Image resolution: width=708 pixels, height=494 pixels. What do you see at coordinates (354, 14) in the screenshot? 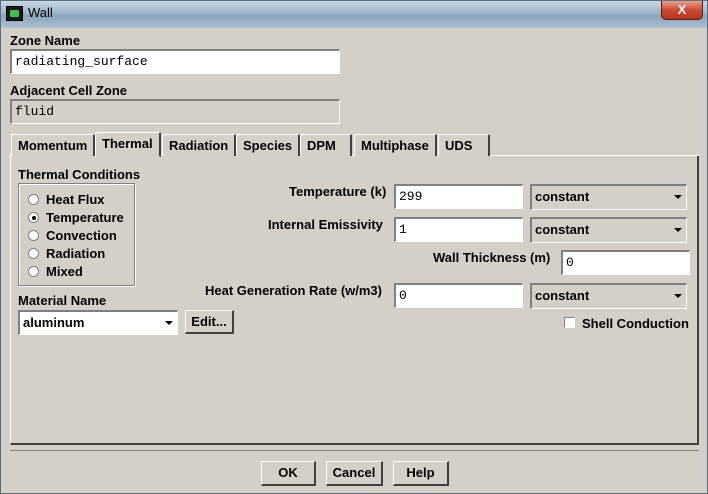
I see `title-bar: Wall X` at bounding box center [354, 14].